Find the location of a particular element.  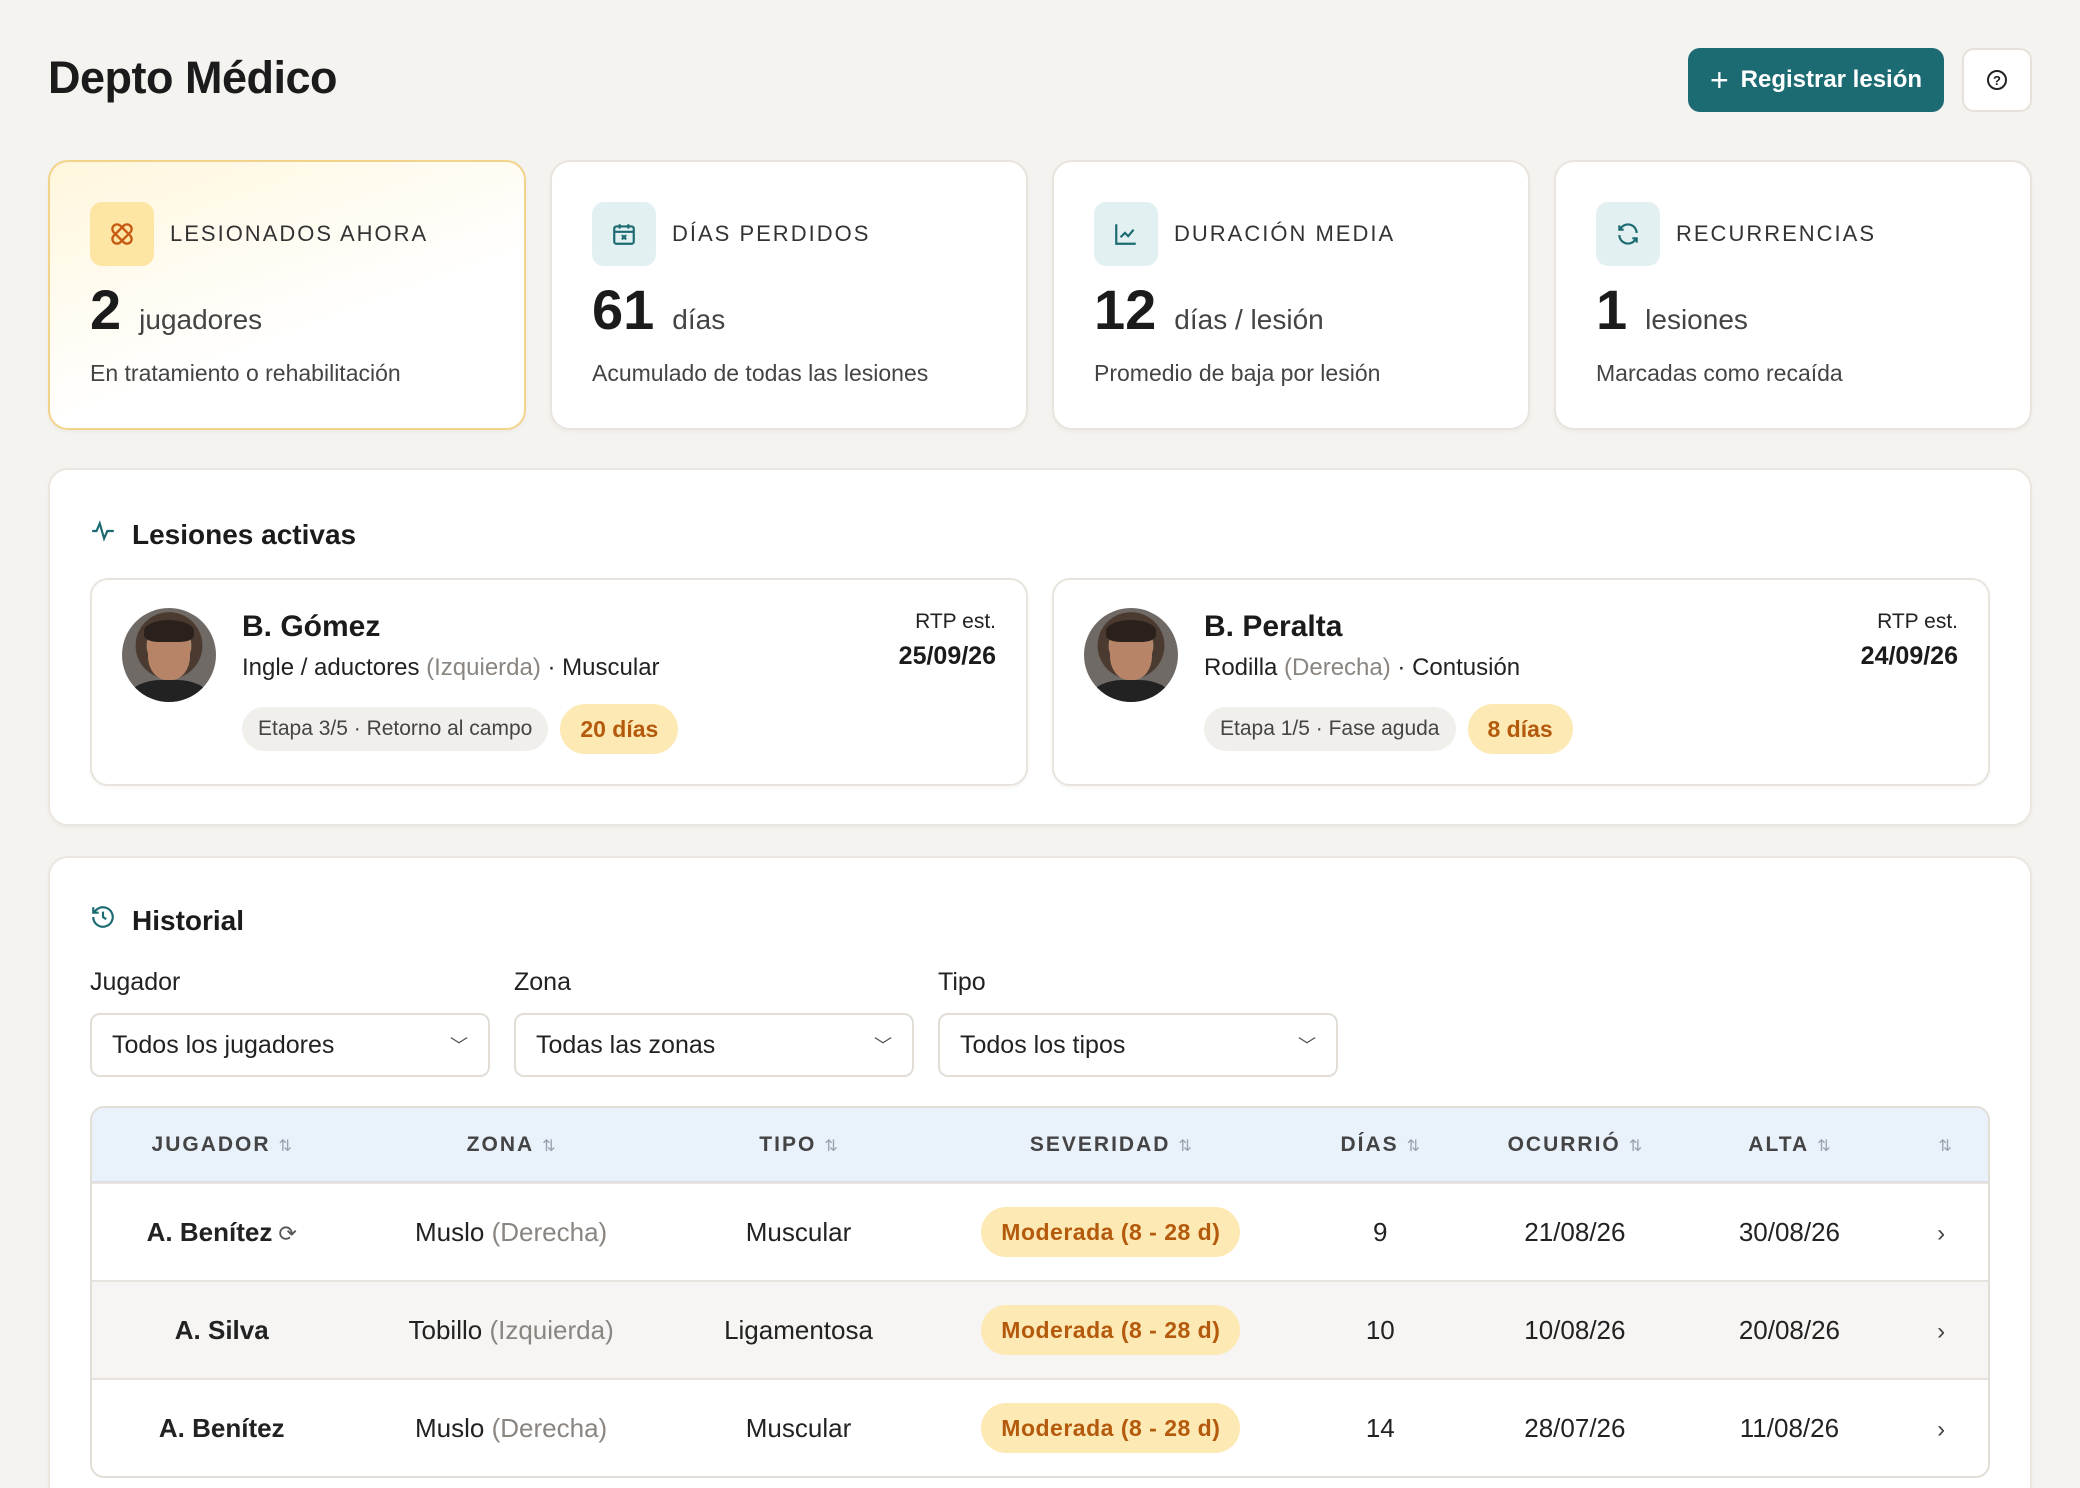

days-badge: 20 días is located at coordinates (619, 729).